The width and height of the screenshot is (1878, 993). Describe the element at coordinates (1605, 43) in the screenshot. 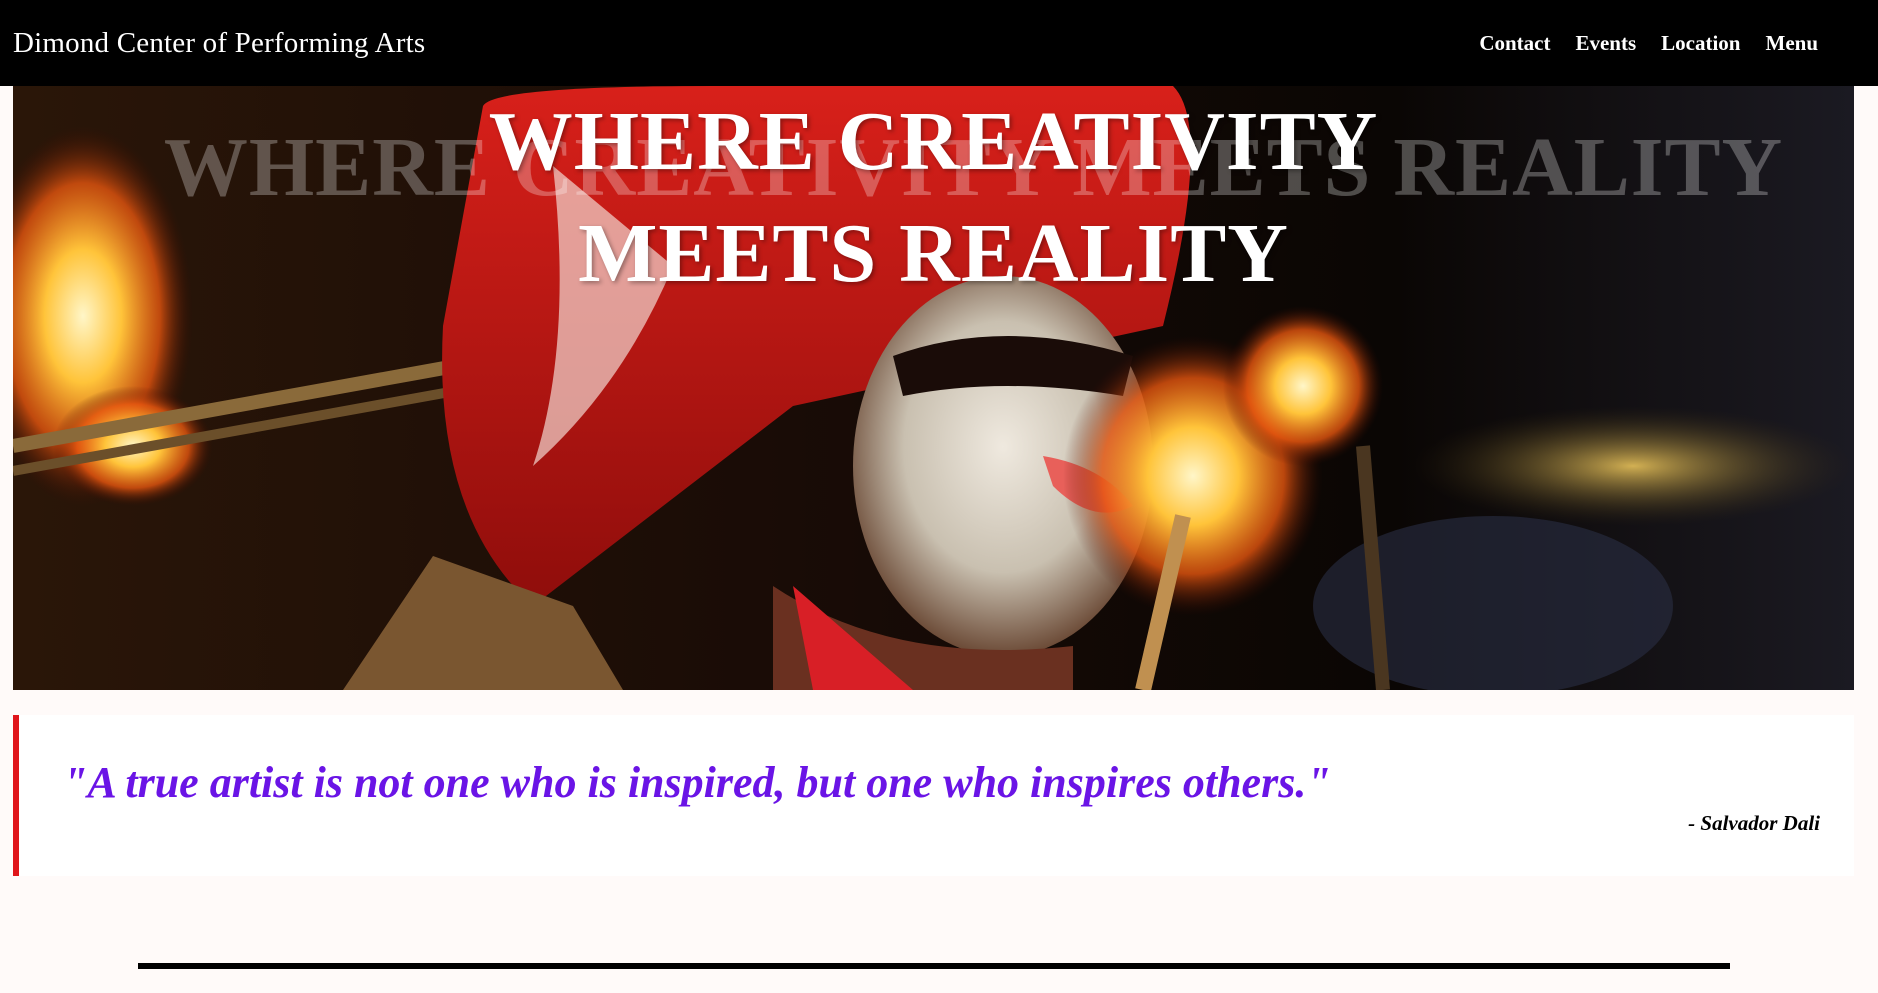

I see `nav-link-events: Events` at that location.